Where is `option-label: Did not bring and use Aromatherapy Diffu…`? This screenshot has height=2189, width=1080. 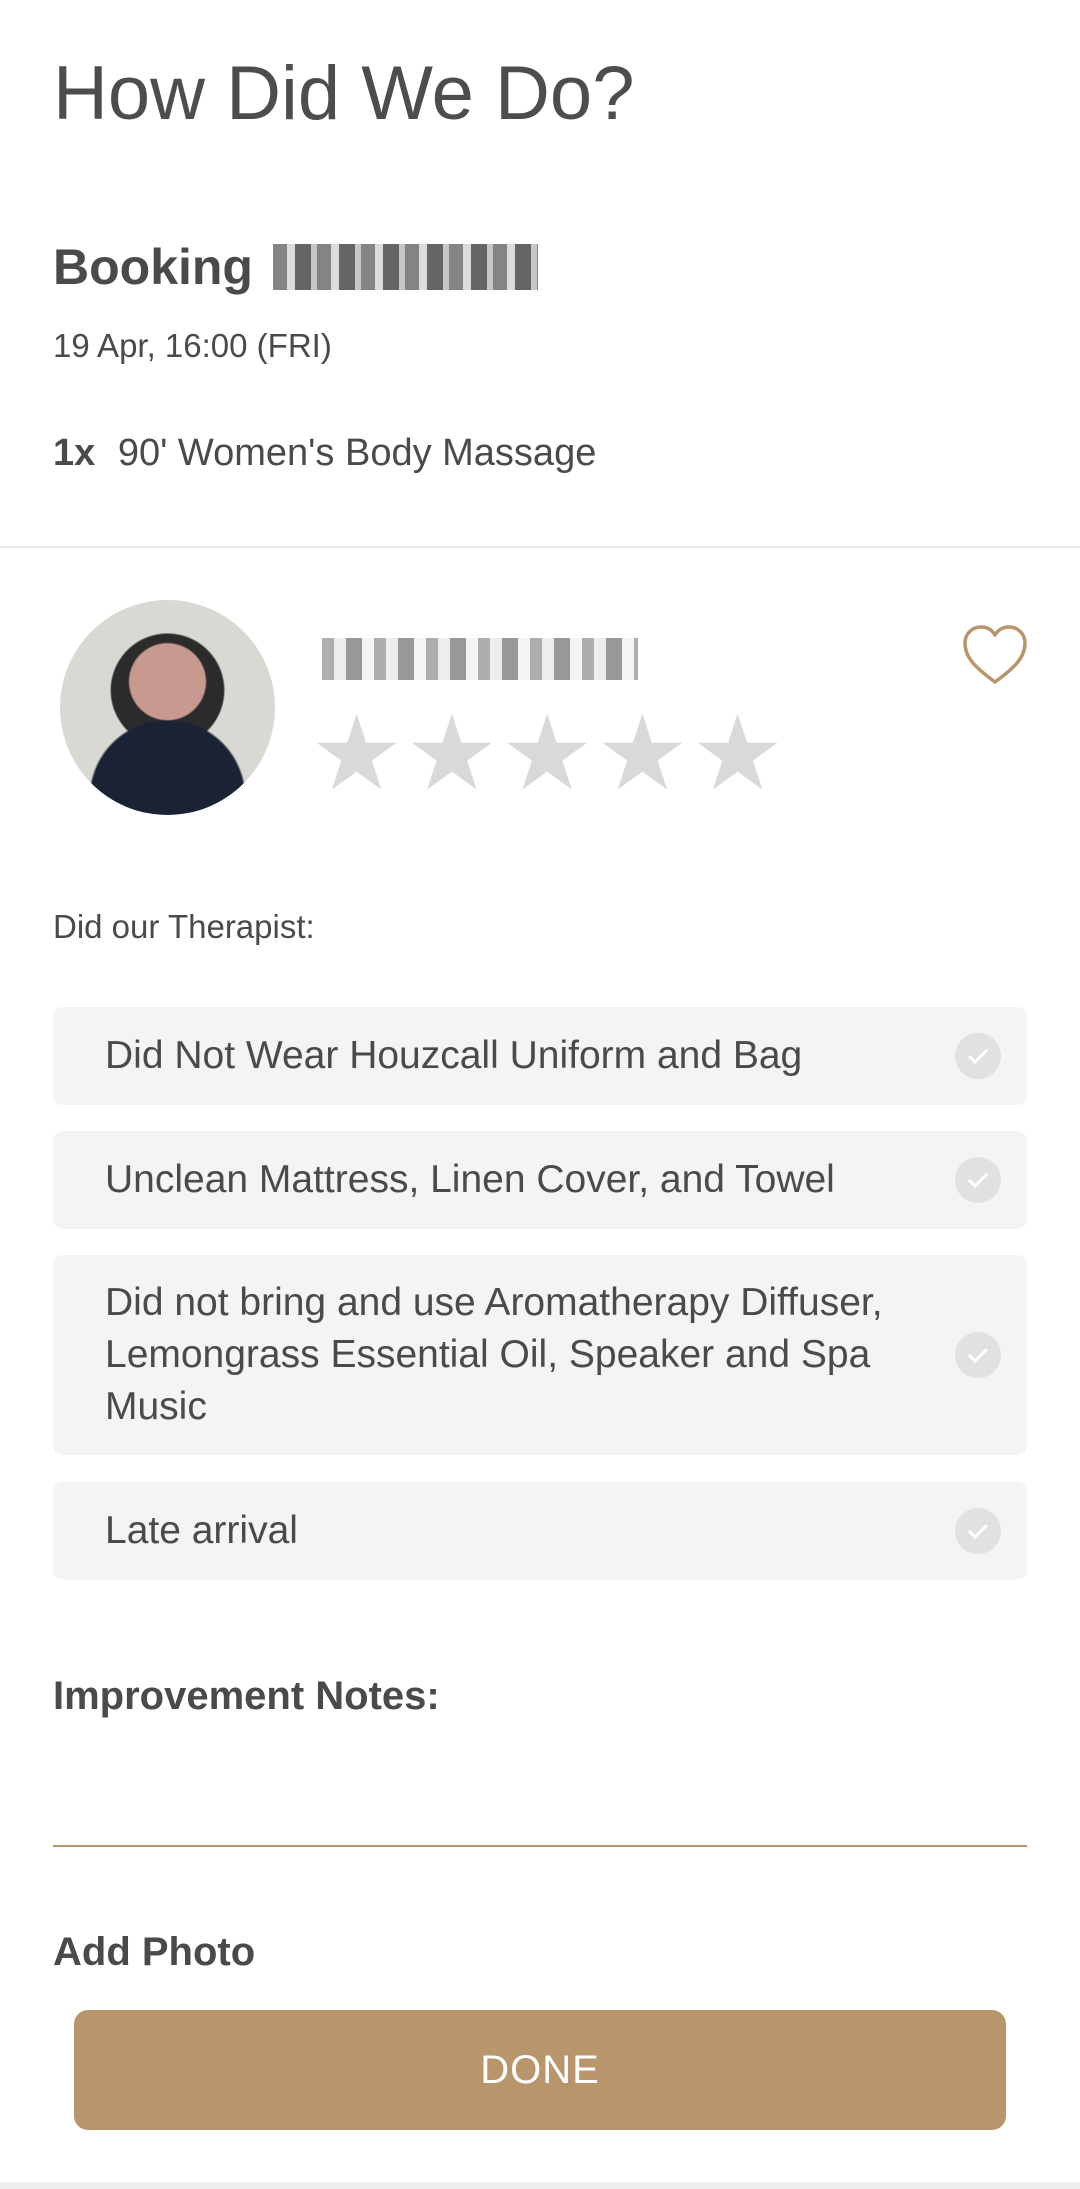
option-label: Did not bring and use Aromatherapy Diffu… is located at coordinates (494, 1354).